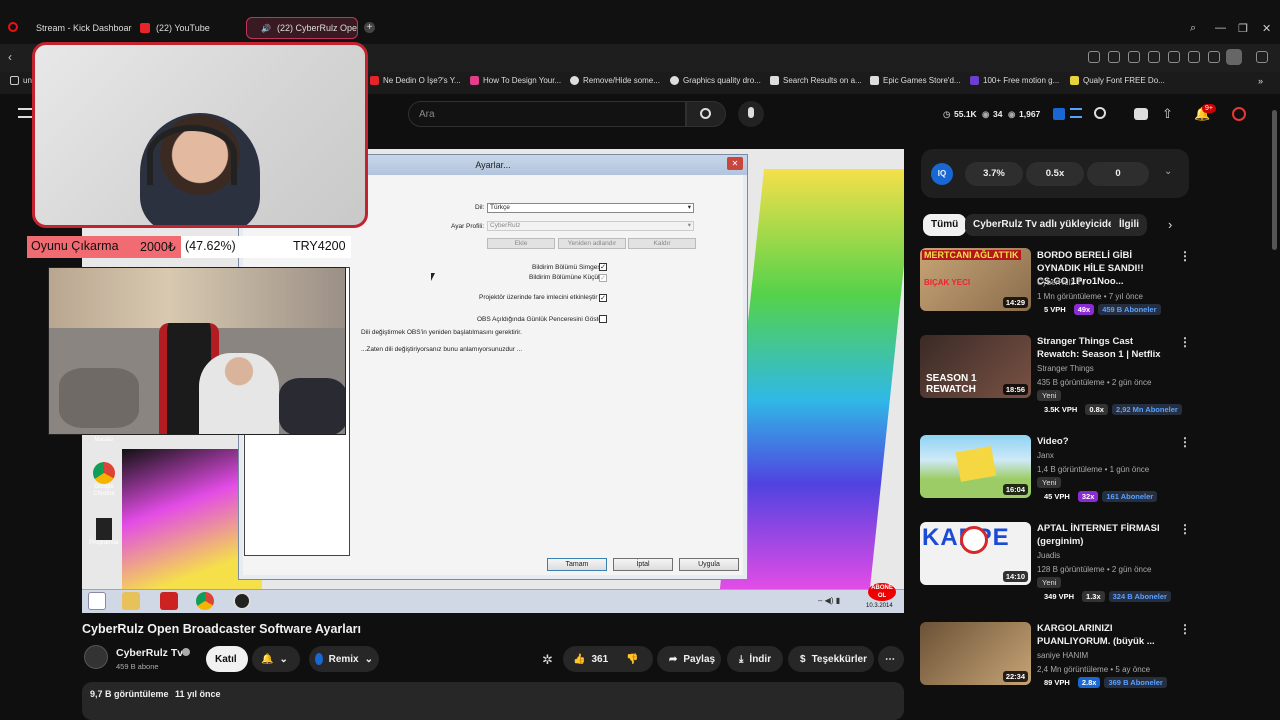 The height and width of the screenshot is (720, 1280). Describe the element at coordinates (1266, 28) in the screenshot. I see `close-window-icon: ✕` at that location.